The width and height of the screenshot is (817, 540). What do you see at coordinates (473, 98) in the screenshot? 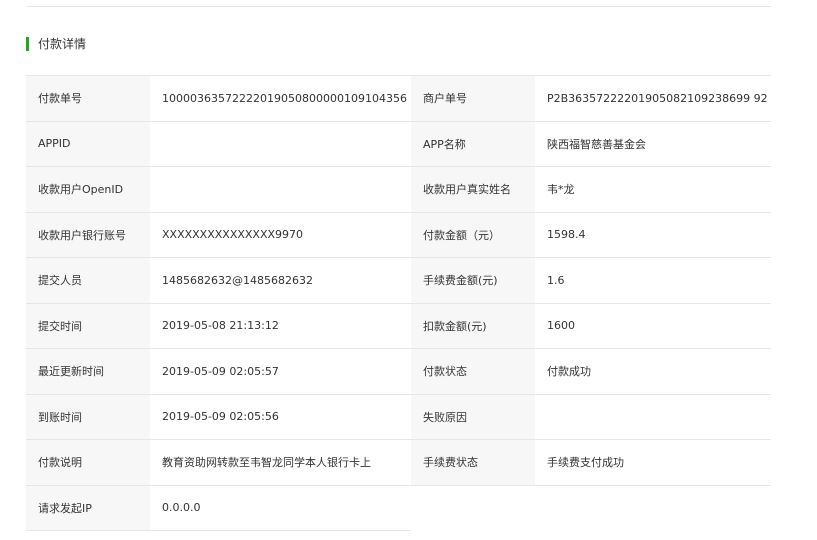
I see `merchant-no-label: 商户单号` at bounding box center [473, 98].